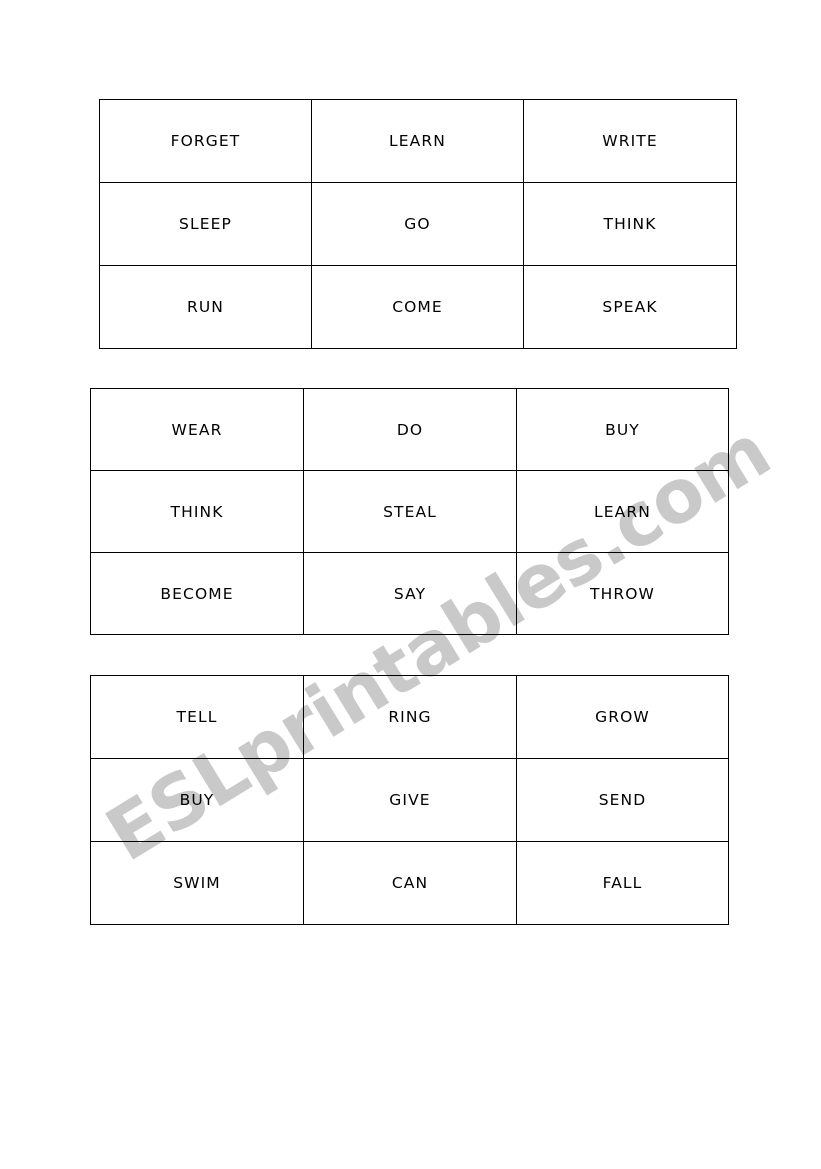 This screenshot has height=1169, width=821. I want to click on verb-card: RING, so click(410, 717).